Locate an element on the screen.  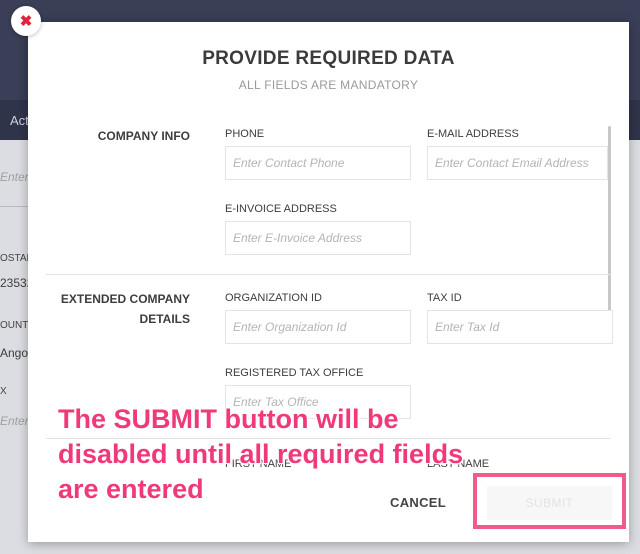
tax-id-input is located at coordinates (520, 327).